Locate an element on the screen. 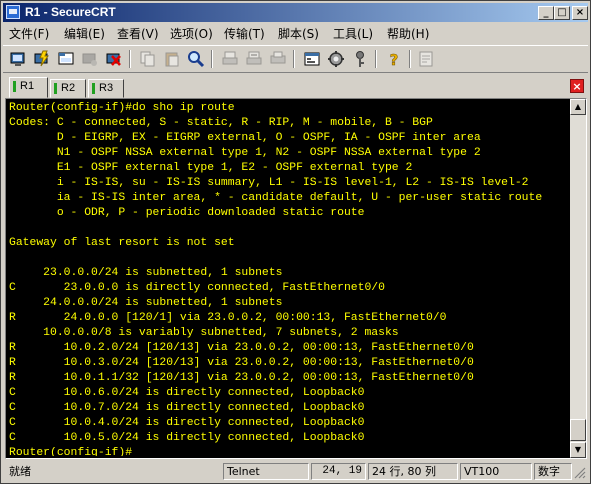  menu-edit: 编辑(E) is located at coordinates (84, 33).